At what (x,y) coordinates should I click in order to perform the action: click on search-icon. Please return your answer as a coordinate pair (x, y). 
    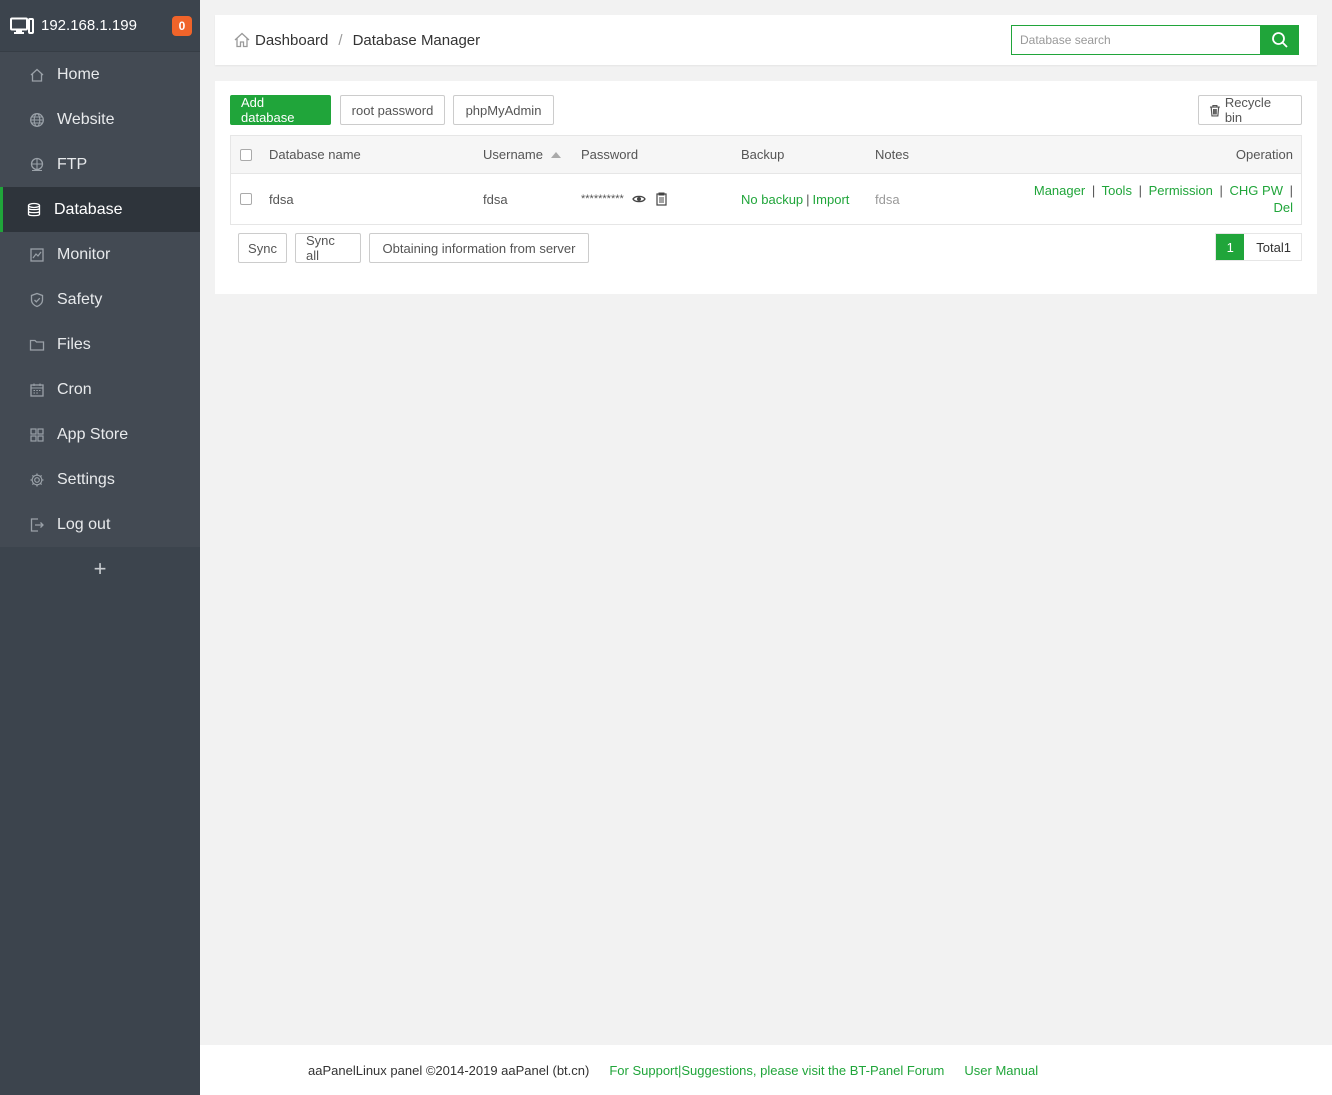
    Looking at the image, I should click on (1279, 40).